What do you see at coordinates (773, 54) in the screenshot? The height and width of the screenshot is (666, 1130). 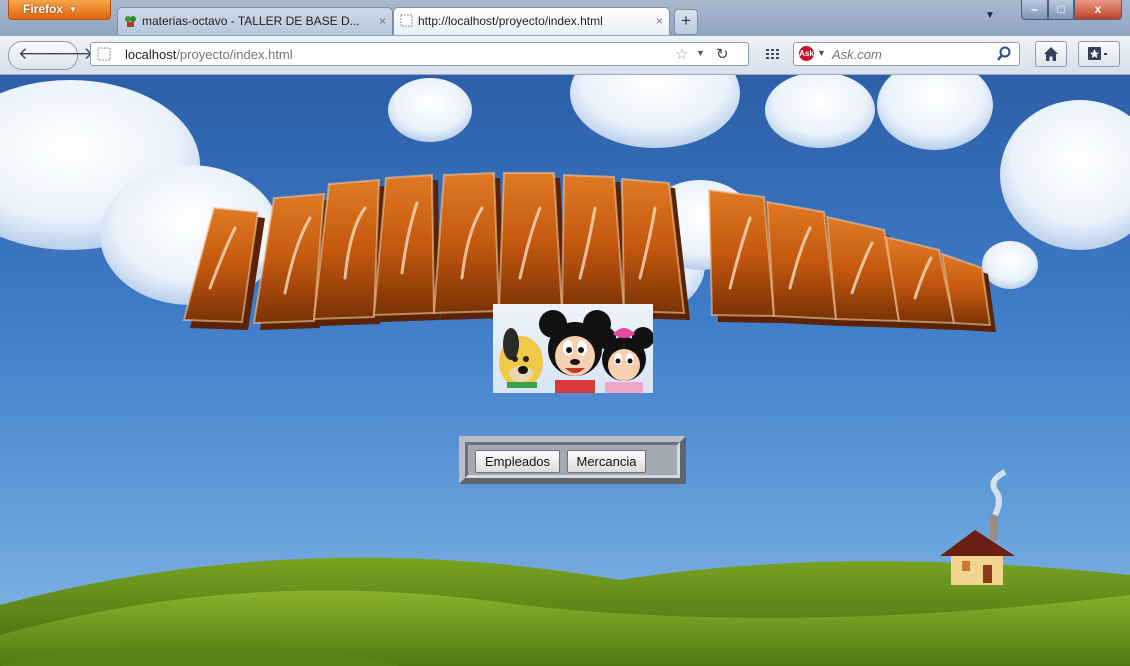 I see `apps-grid-icon` at bounding box center [773, 54].